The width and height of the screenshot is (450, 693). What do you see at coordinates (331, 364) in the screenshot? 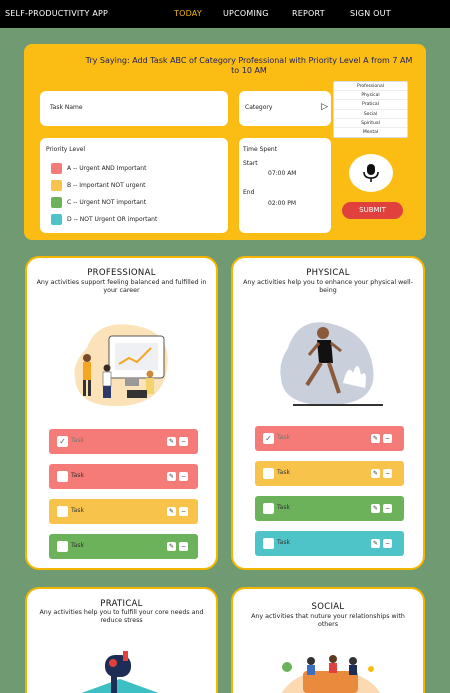
I see `physical-illustration` at bounding box center [331, 364].